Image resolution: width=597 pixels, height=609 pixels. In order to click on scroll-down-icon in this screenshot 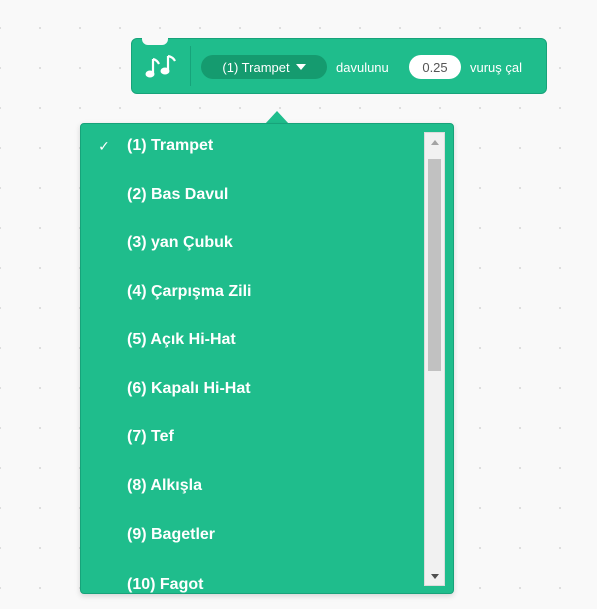, I will do `click(434, 576)`.